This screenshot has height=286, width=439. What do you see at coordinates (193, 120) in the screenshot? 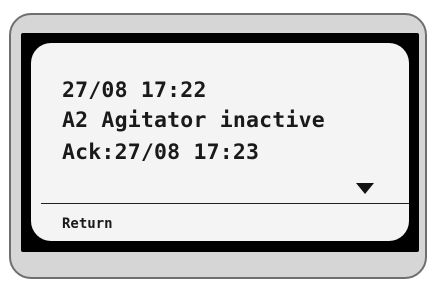
I see `alarm-message: A2 Agitator inactive` at bounding box center [193, 120].